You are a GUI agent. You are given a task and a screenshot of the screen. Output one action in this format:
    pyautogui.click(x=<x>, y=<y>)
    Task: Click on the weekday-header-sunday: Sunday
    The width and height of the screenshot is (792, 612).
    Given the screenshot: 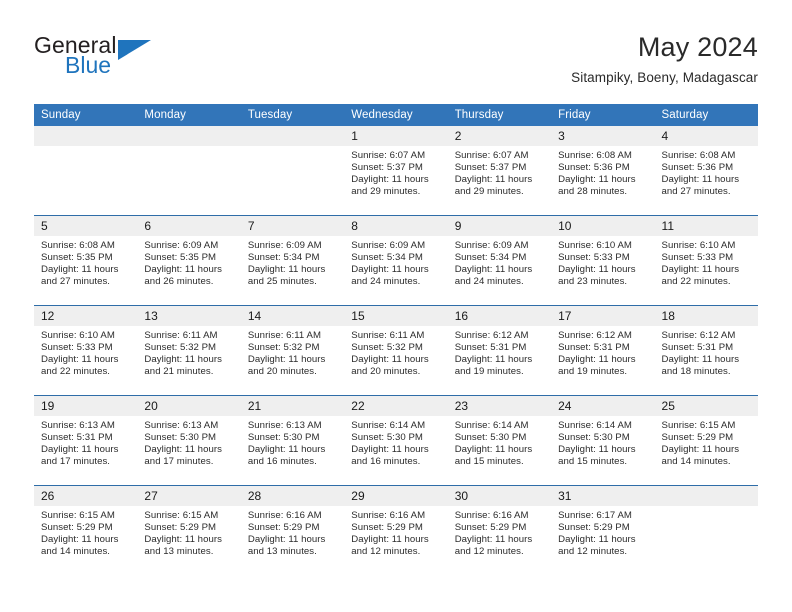 What is the action you would take?
    pyautogui.click(x=86, y=115)
    